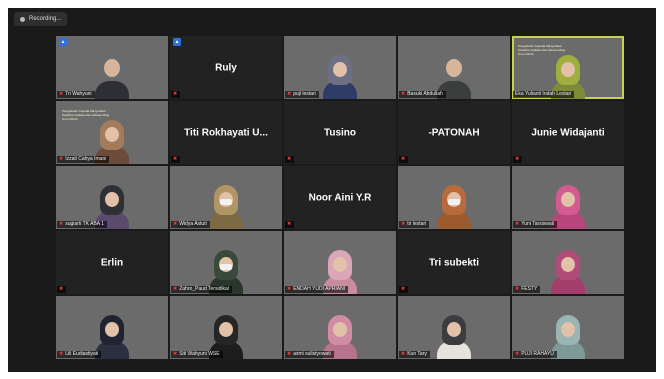 This screenshot has height=379, width=664. I want to click on participant-tile: -PATONAH ✖, so click(454, 132).